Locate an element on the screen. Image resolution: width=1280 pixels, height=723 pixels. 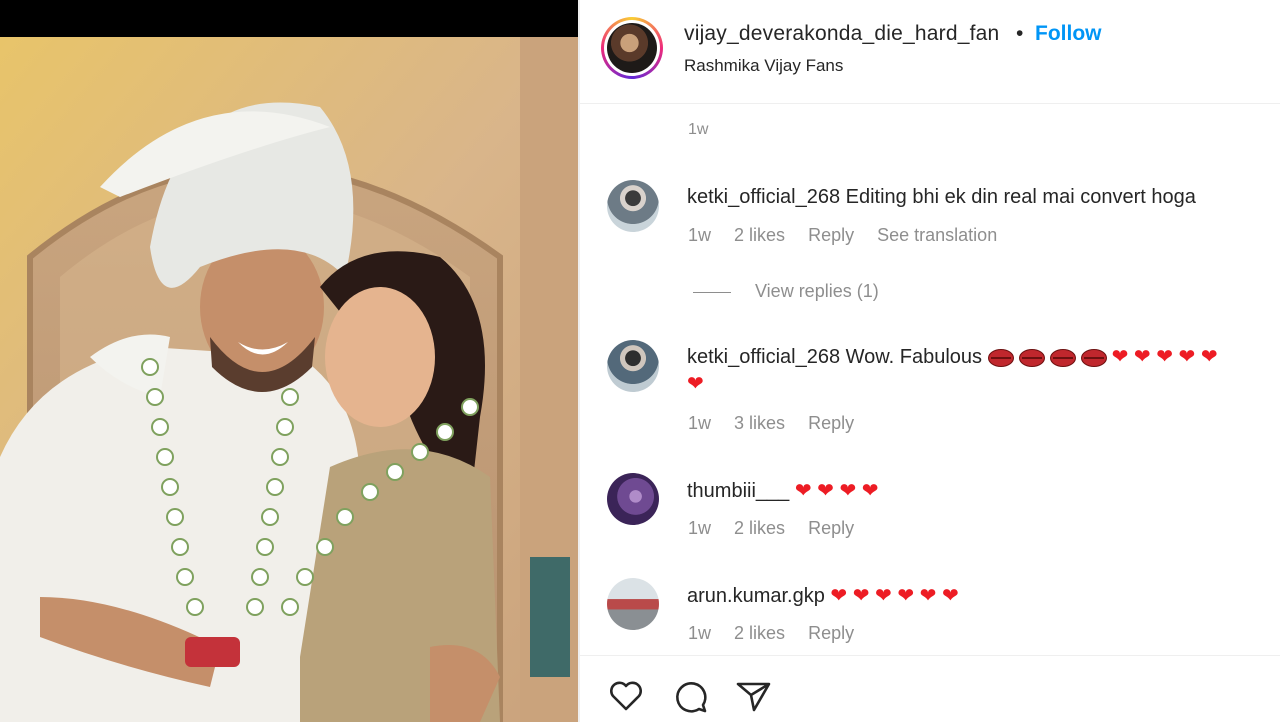
view-replies-label: View replies (1) is located at coordinates (817, 291).